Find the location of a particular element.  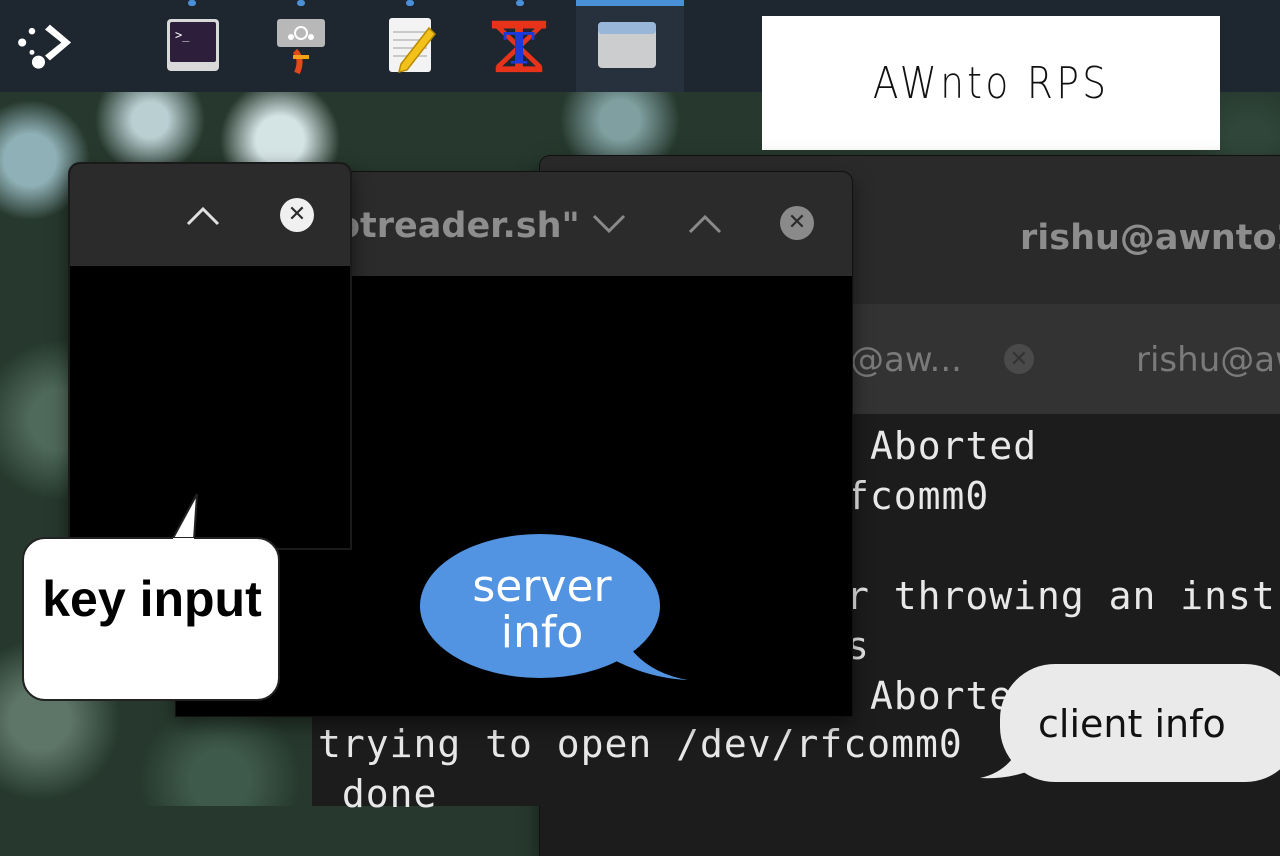

app-launcher-button is located at coordinates (45, 45).